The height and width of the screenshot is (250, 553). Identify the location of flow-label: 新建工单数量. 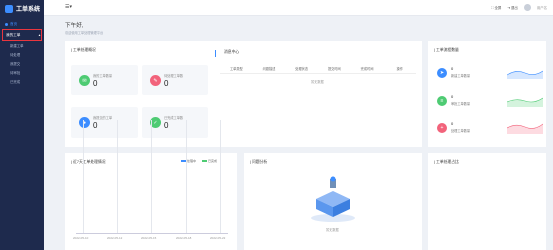
(461, 76).